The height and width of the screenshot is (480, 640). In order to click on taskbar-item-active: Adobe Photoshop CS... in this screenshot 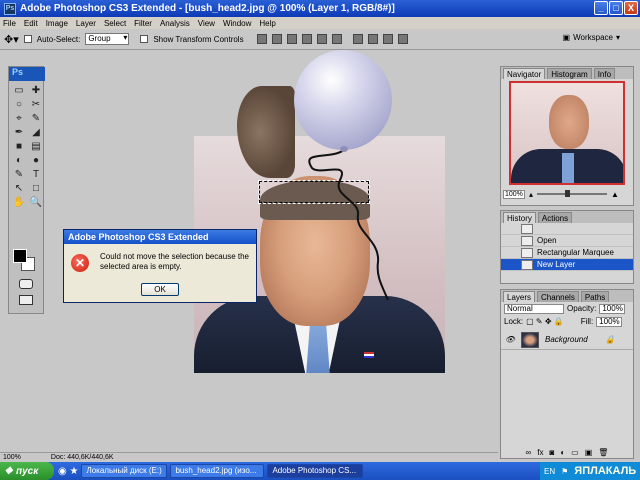, I will do `click(315, 471)`.